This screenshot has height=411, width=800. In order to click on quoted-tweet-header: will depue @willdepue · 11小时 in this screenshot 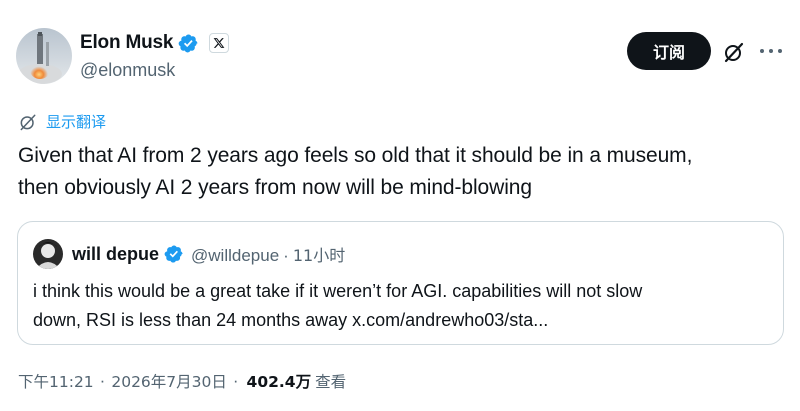, I will do `click(208, 254)`.